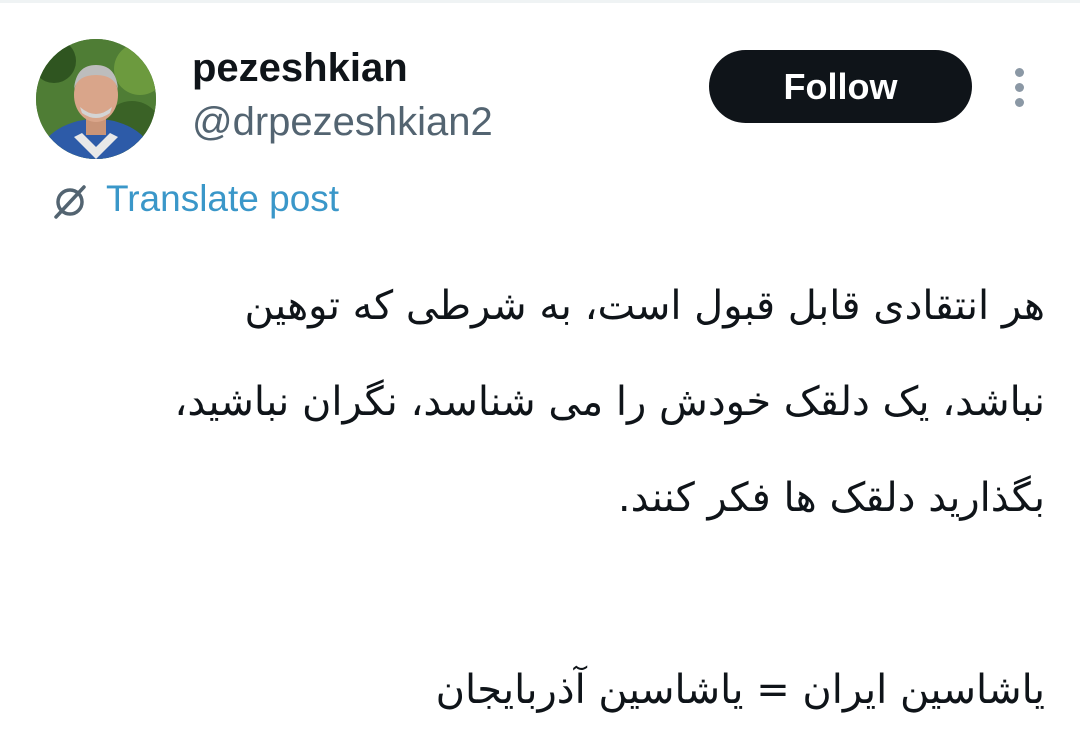  Describe the element at coordinates (300, 68) in the screenshot. I see `author-display-name: pezeshkian` at that location.